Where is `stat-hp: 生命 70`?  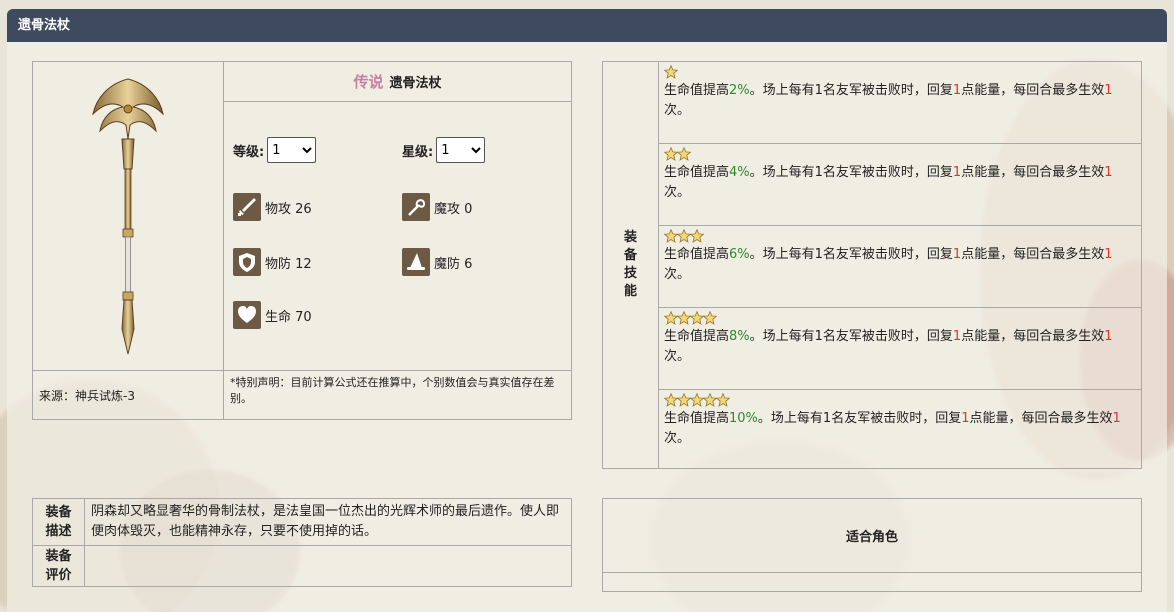
stat-hp: 生命 70 is located at coordinates (272, 315).